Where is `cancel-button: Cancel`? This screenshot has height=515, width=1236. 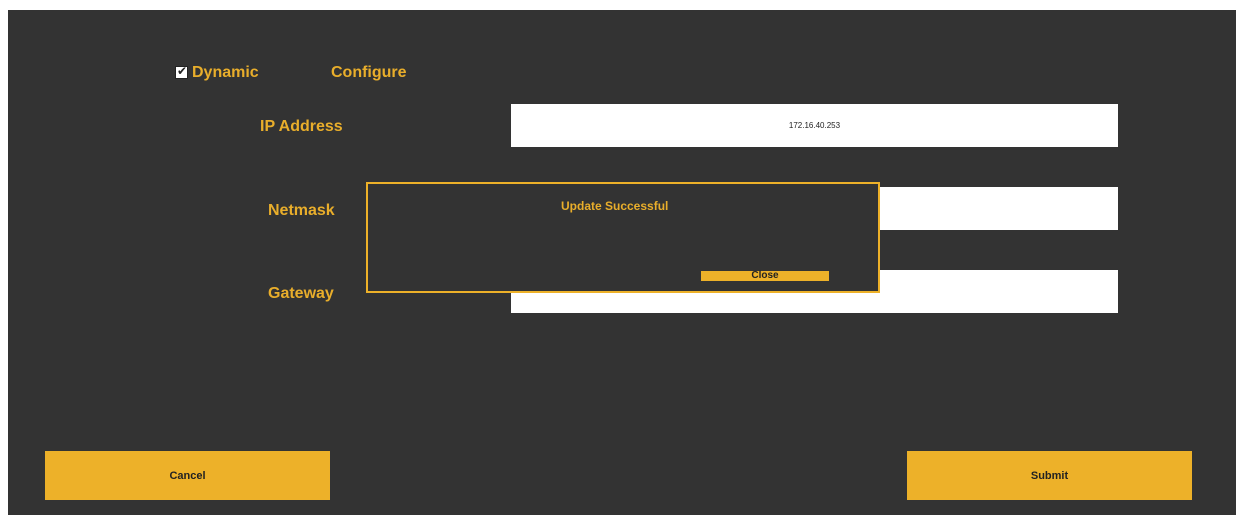
cancel-button: Cancel is located at coordinates (187, 475).